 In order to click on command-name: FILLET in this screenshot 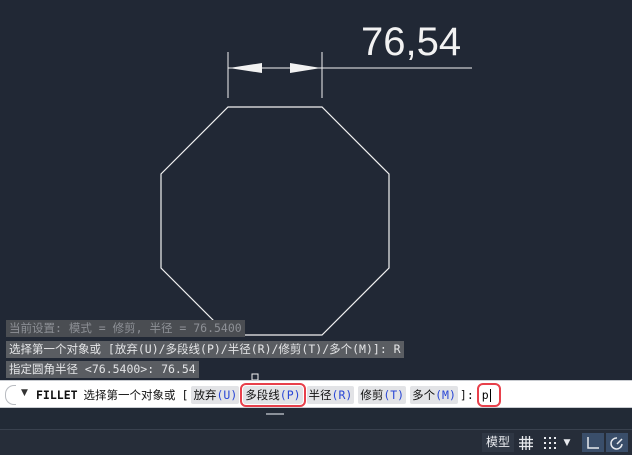, I will do `click(57, 395)`.